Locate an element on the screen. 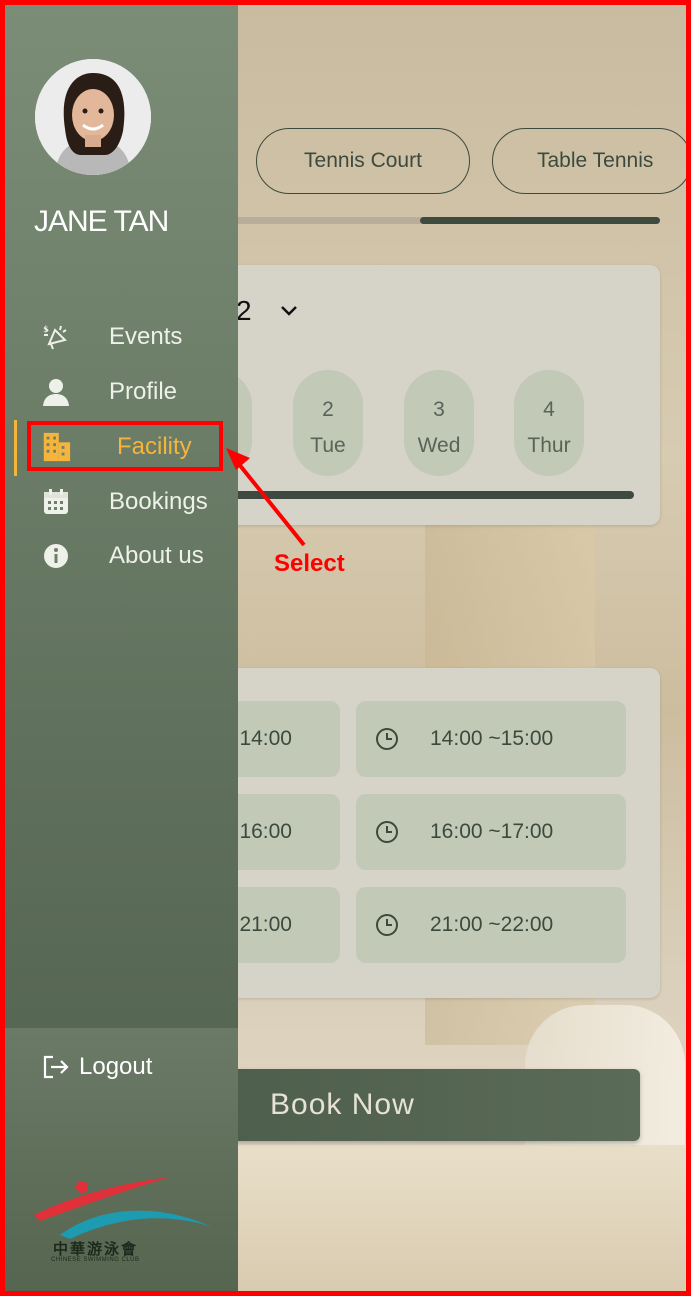 This screenshot has width=691, height=1296. day-number: 2 is located at coordinates (328, 409).